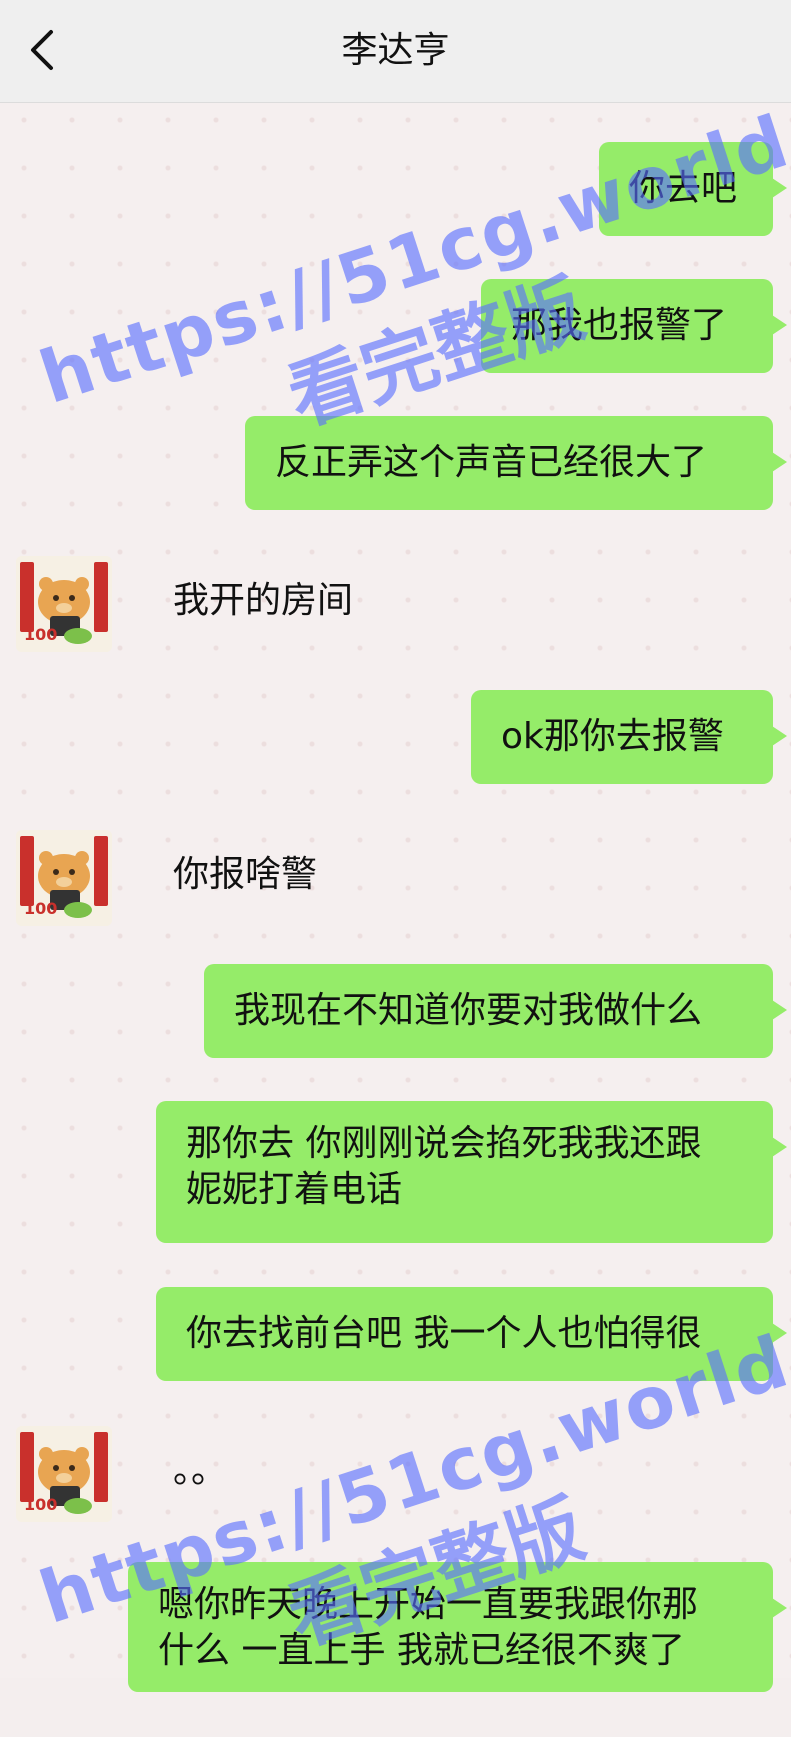 This screenshot has height=1737, width=791. What do you see at coordinates (491, 462) in the screenshot?
I see `message-text: 反正弄这个声音已经很大了` at bounding box center [491, 462].